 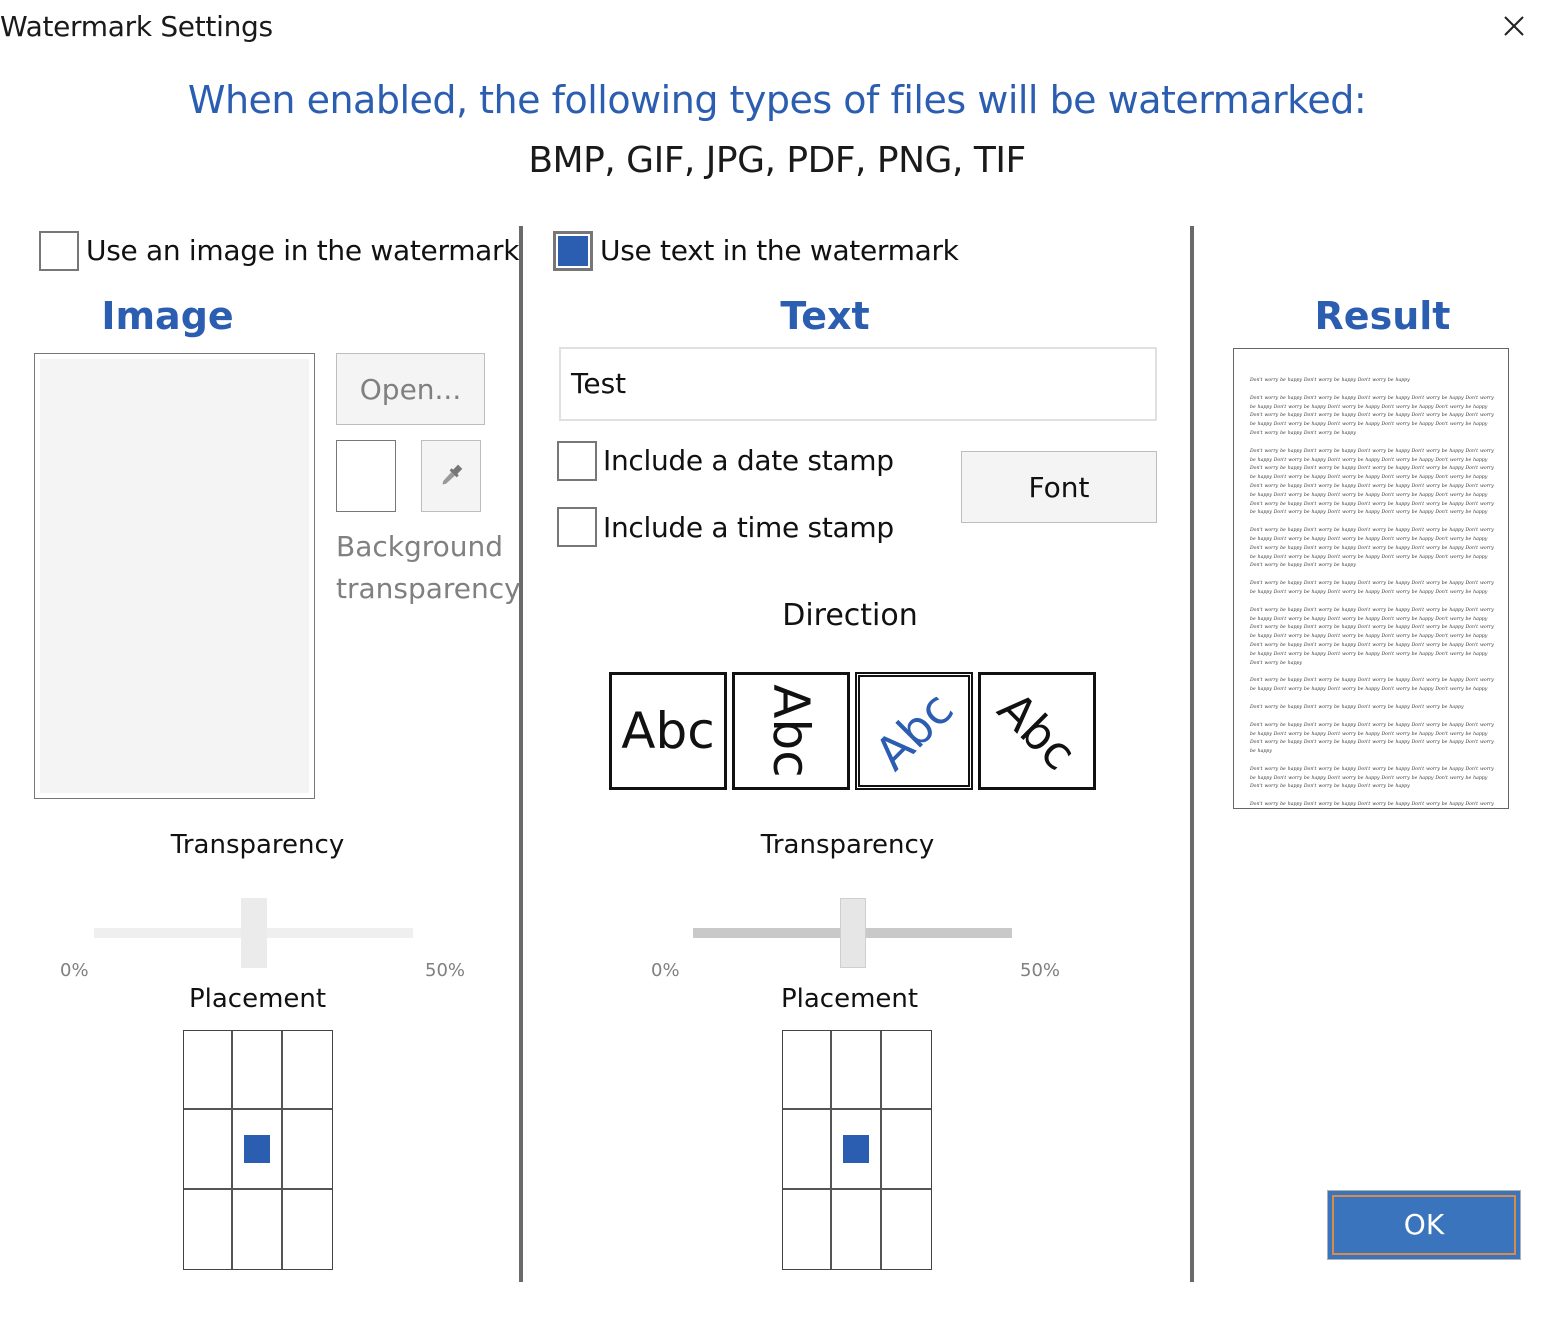 I want to click on time-stamp-label: Include a time stamp, so click(x=748, y=527).